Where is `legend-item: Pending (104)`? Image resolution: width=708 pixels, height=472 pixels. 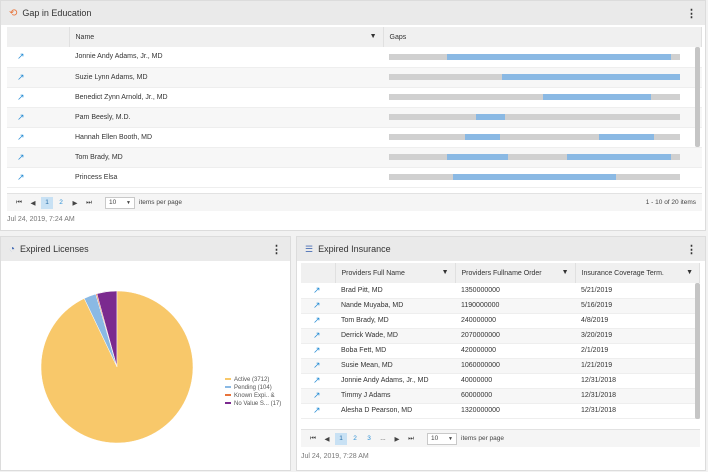 legend-item: Pending (104) is located at coordinates (253, 388).